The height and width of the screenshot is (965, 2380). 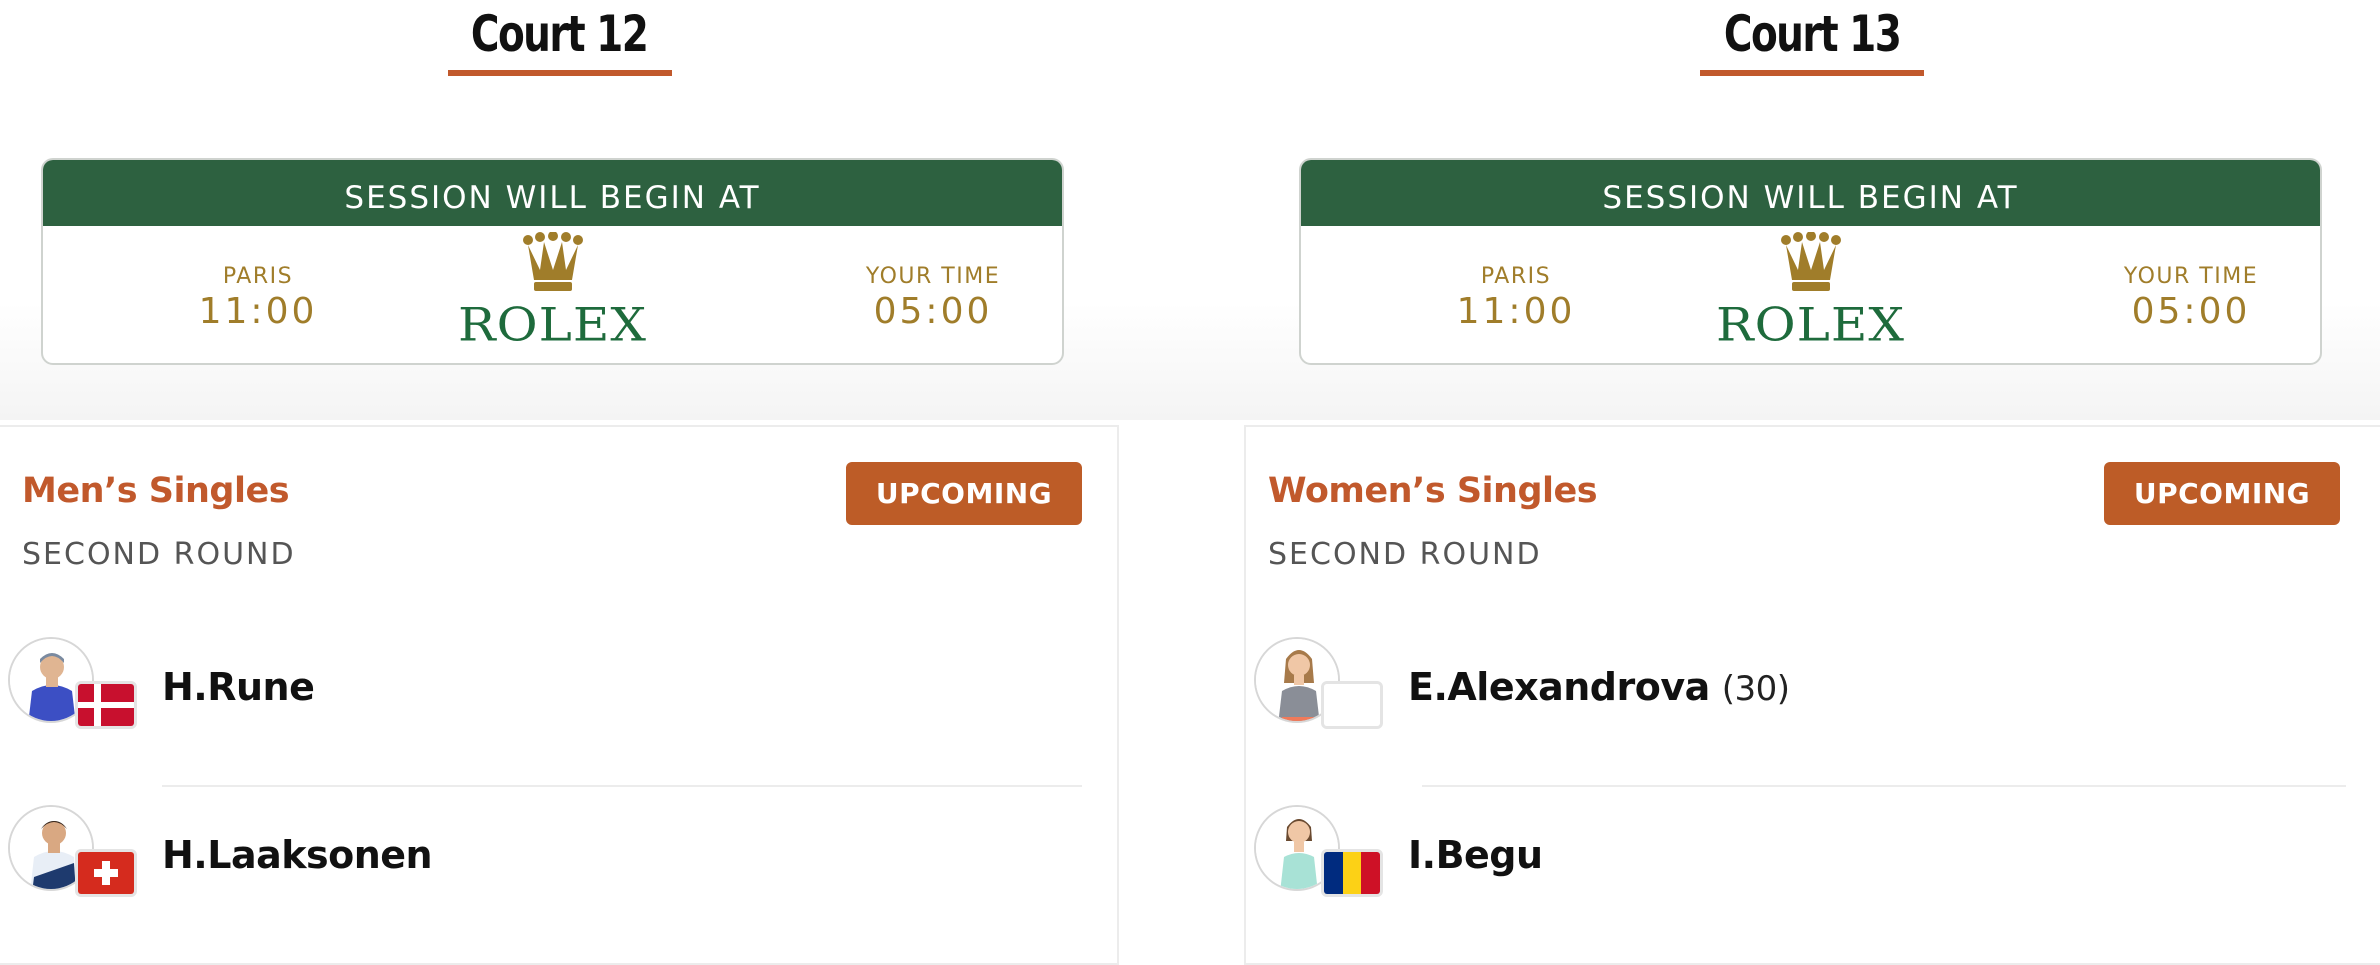 I want to click on court-title: Court 13, so click(x=1812, y=40).